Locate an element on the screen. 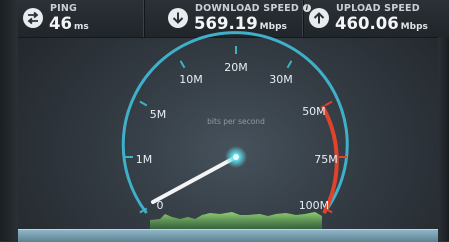 The width and height of the screenshot is (449, 242). speed-history-graph is located at coordinates (236, 220).